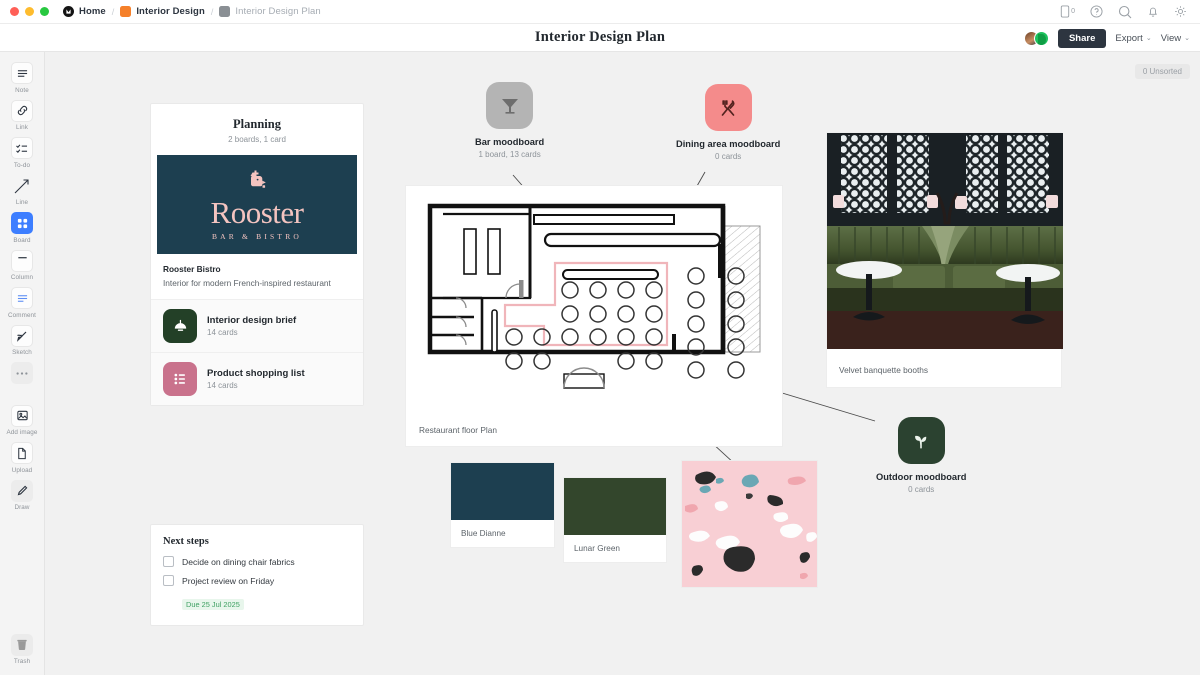 Image resolution: width=1200 pixels, height=675 pixels. What do you see at coordinates (1073, 11) in the screenshot?
I see `mobile-badge-count: 0` at bounding box center [1073, 11].